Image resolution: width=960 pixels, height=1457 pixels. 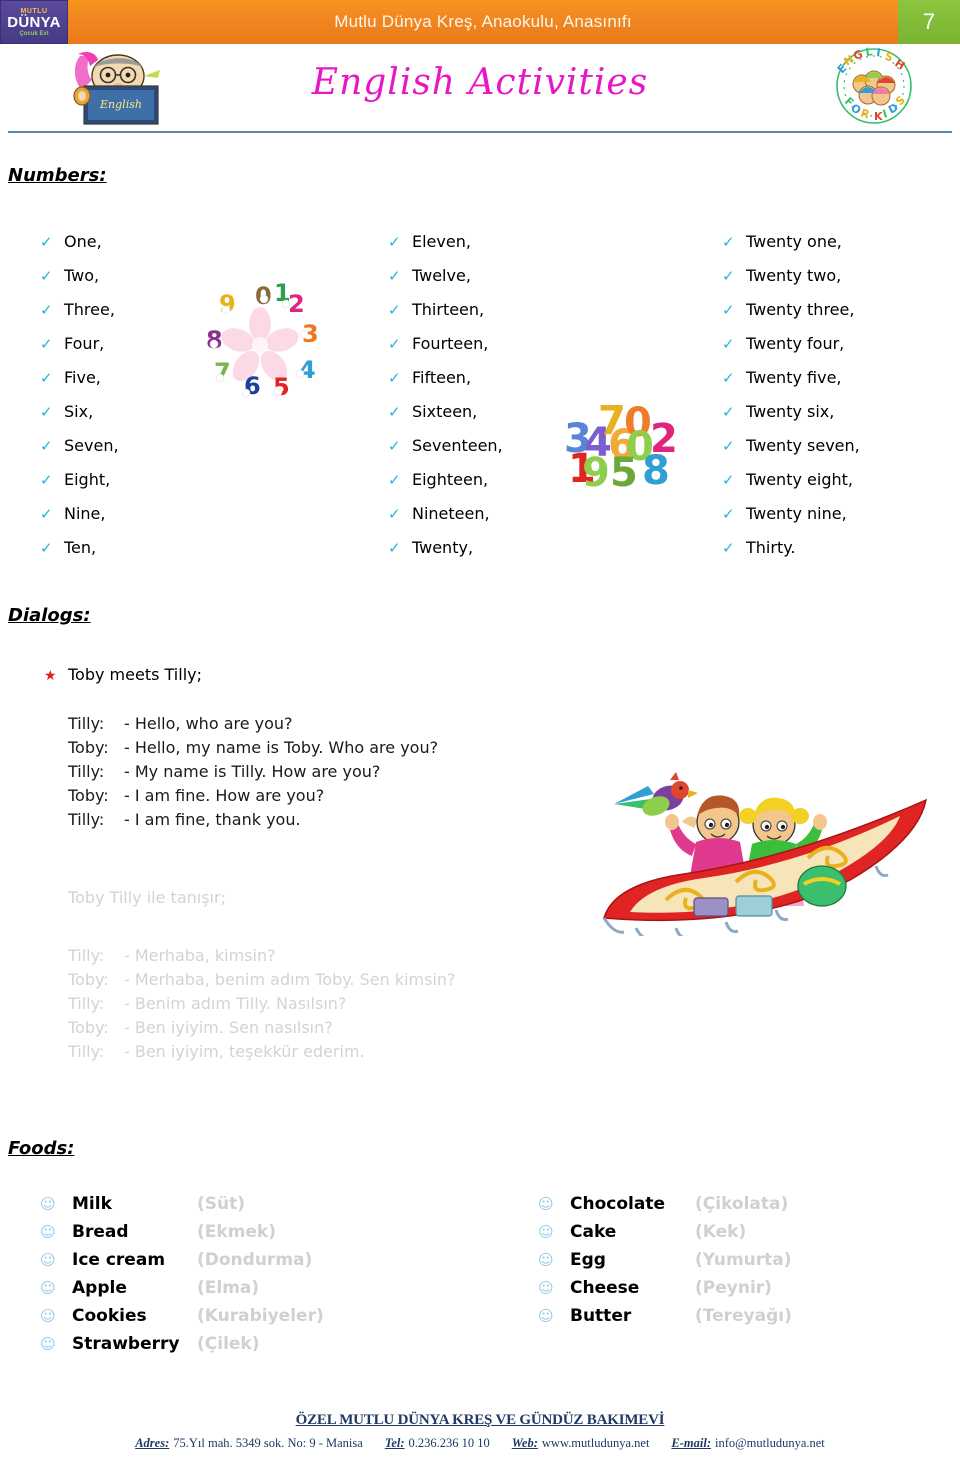 What do you see at coordinates (593, 1232) in the screenshot?
I see `food-name-english: Cake` at bounding box center [593, 1232].